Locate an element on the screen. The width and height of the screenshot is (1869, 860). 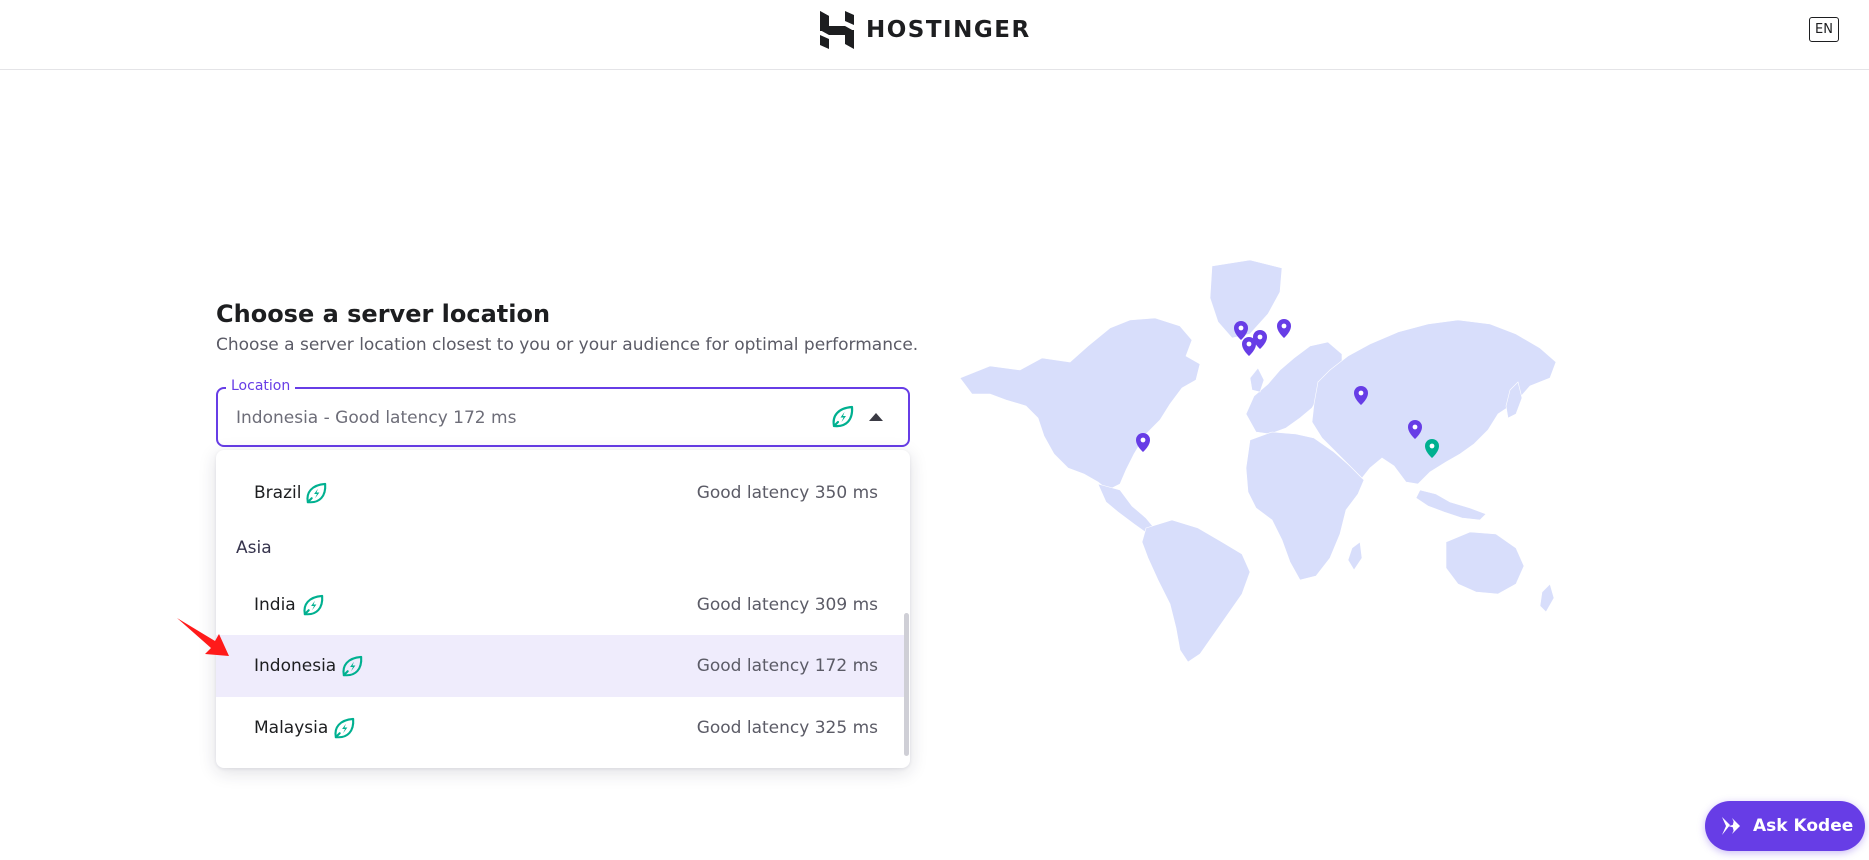
hostinger-logo: HOSTINGER is located at coordinates (925, 30).